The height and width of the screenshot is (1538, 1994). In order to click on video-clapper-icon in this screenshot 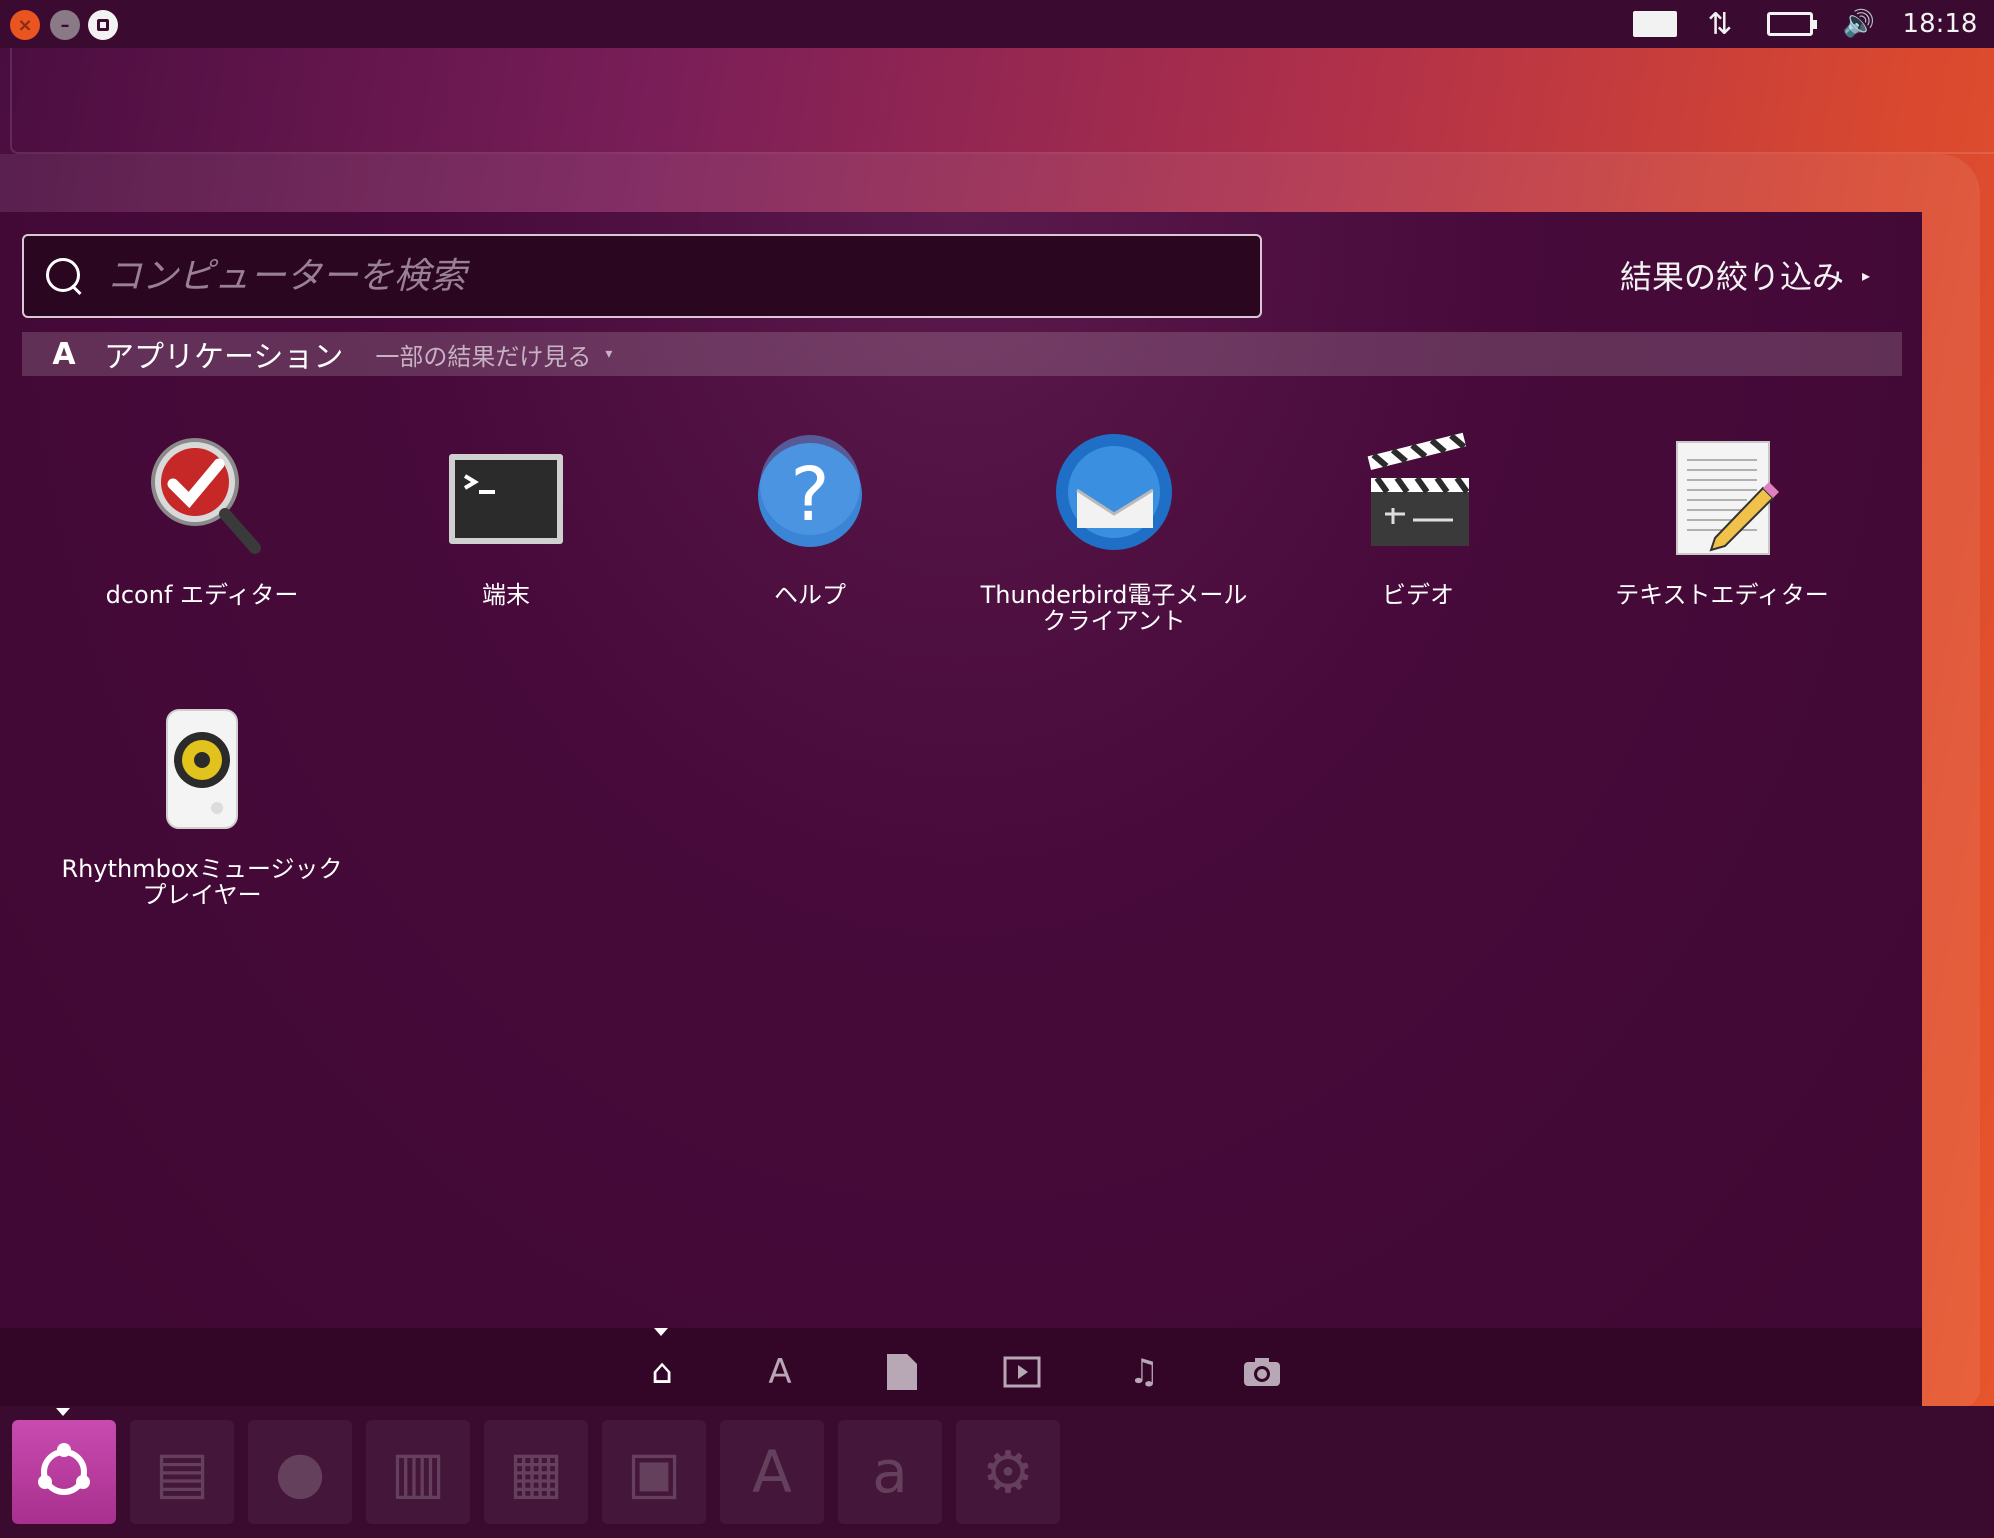, I will do `click(1418, 495)`.